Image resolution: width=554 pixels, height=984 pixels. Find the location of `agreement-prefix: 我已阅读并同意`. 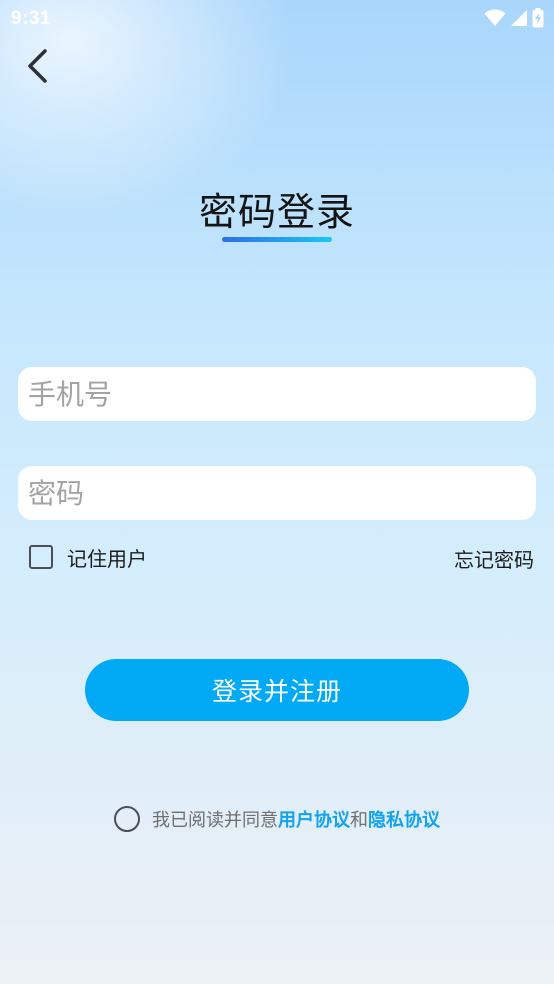

agreement-prefix: 我已阅读并同意 is located at coordinates (215, 820).